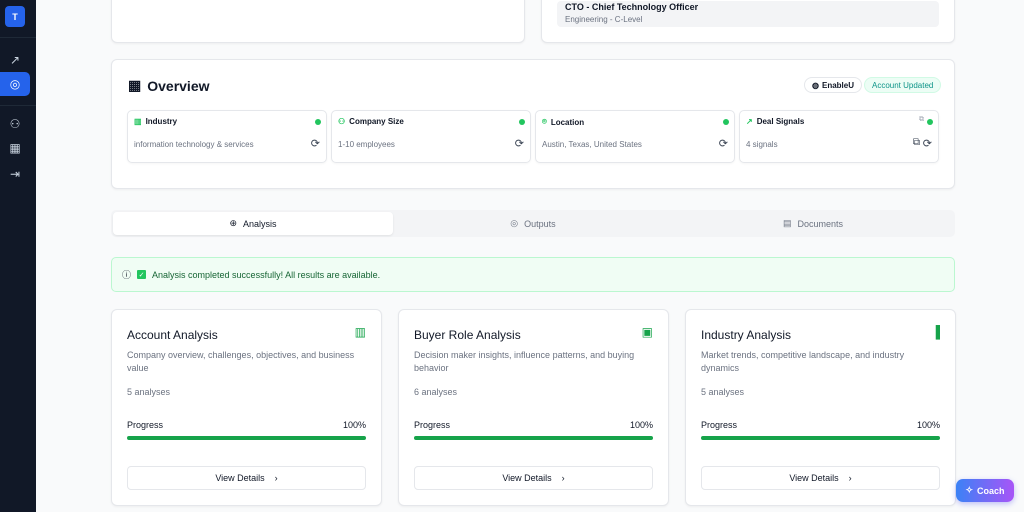 The height and width of the screenshot is (512, 1024). I want to click on tab-analysis: ⊕ Analysis, so click(253, 223).